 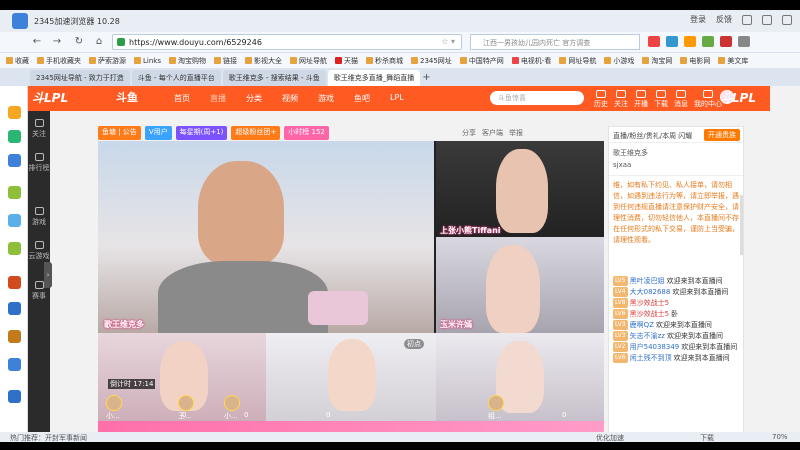 I want to click on tag-notice: 鱼塘 | 公告, so click(x=119, y=133).